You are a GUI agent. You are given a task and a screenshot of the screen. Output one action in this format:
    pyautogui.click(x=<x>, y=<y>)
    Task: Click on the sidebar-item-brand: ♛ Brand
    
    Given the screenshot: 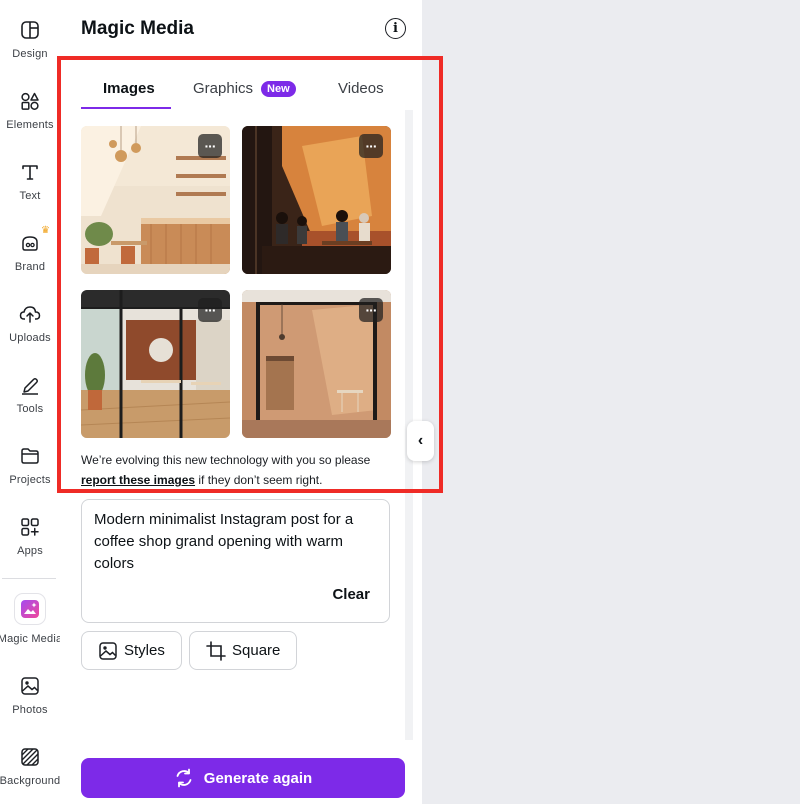 What is the action you would take?
    pyautogui.click(x=30, y=259)
    